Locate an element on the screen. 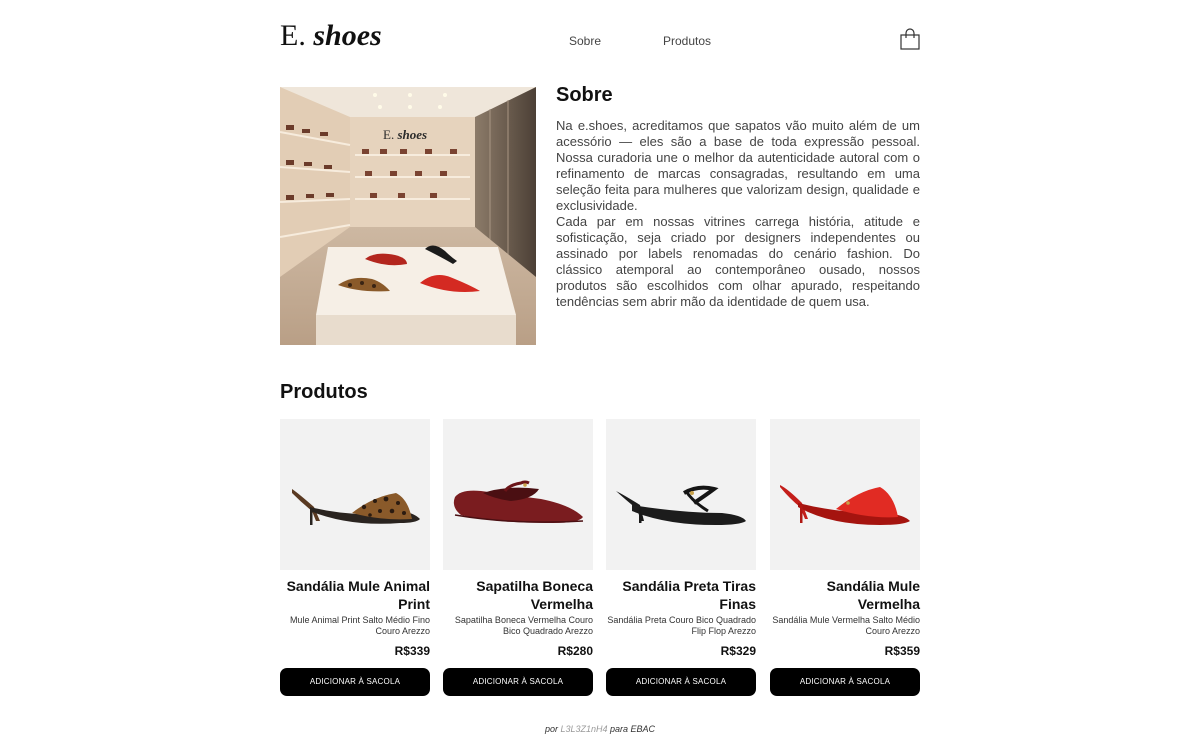 Image resolution: width=1194 pixels, height=742 pixels. product-price: R$280 is located at coordinates (575, 651).